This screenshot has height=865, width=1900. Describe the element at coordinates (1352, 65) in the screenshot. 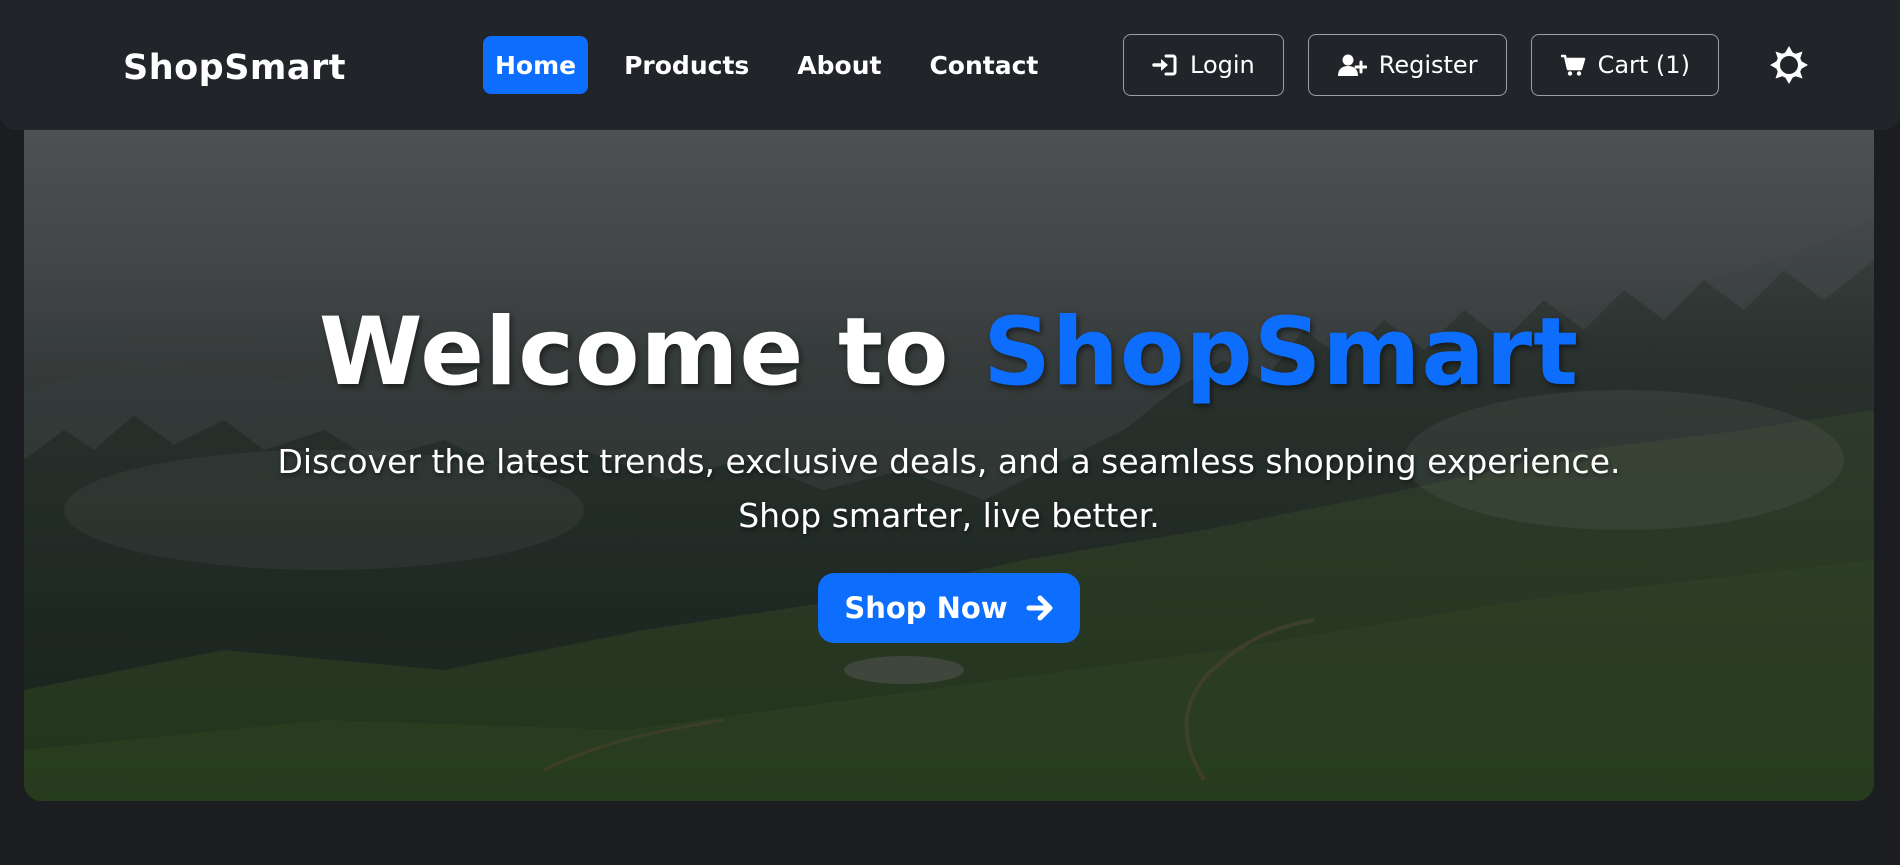

I see `user-plus-icon` at that location.